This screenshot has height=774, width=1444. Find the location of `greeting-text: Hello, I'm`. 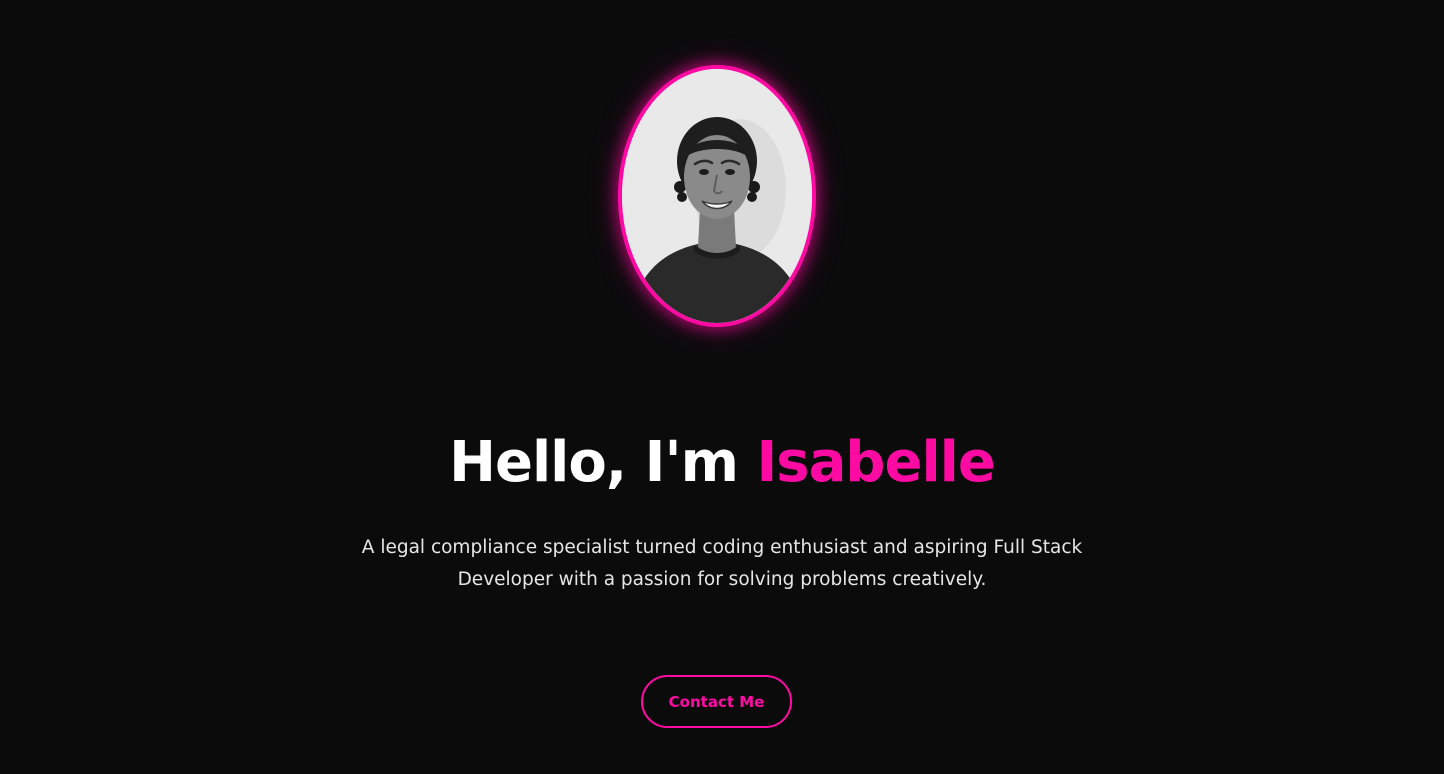

greeting-text: Hello, I'm is located at coordinates (594, 462).